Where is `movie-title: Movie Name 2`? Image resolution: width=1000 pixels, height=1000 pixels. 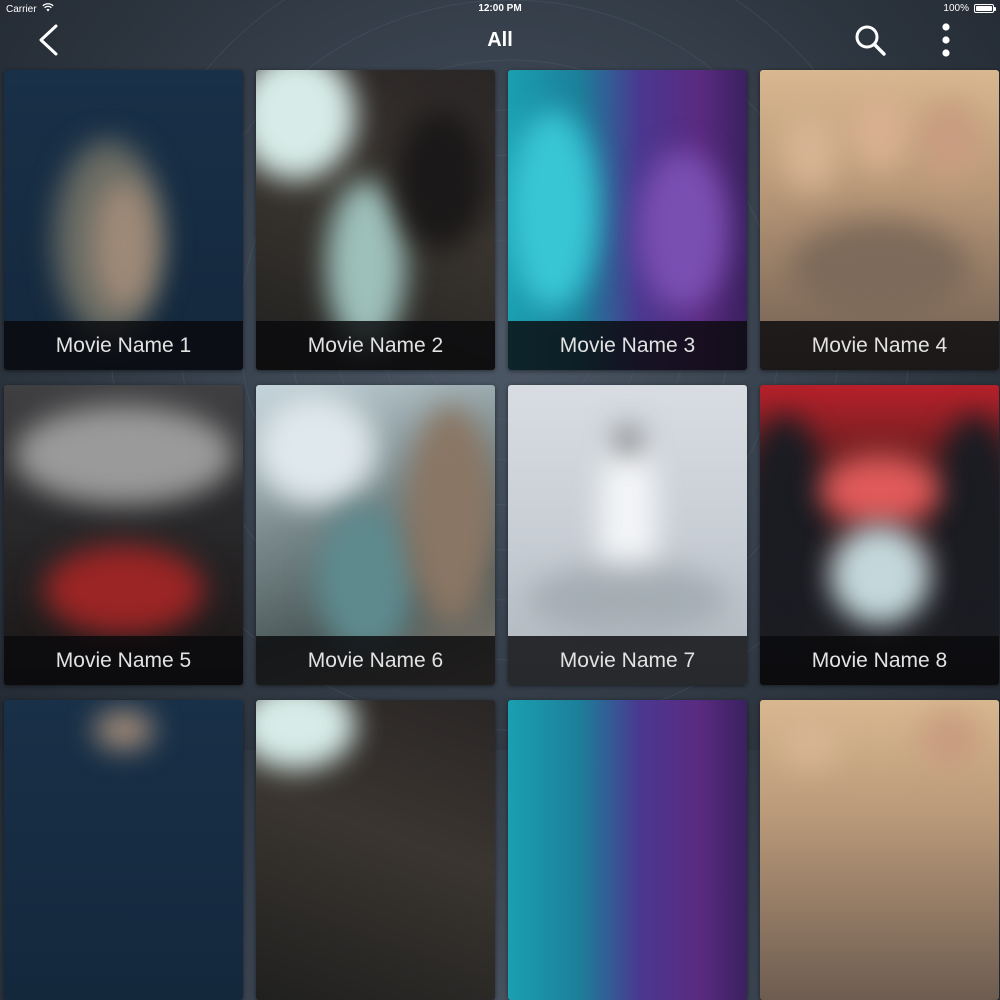 movie-title: Movie Name 2 is located at coordinates (375, 345).